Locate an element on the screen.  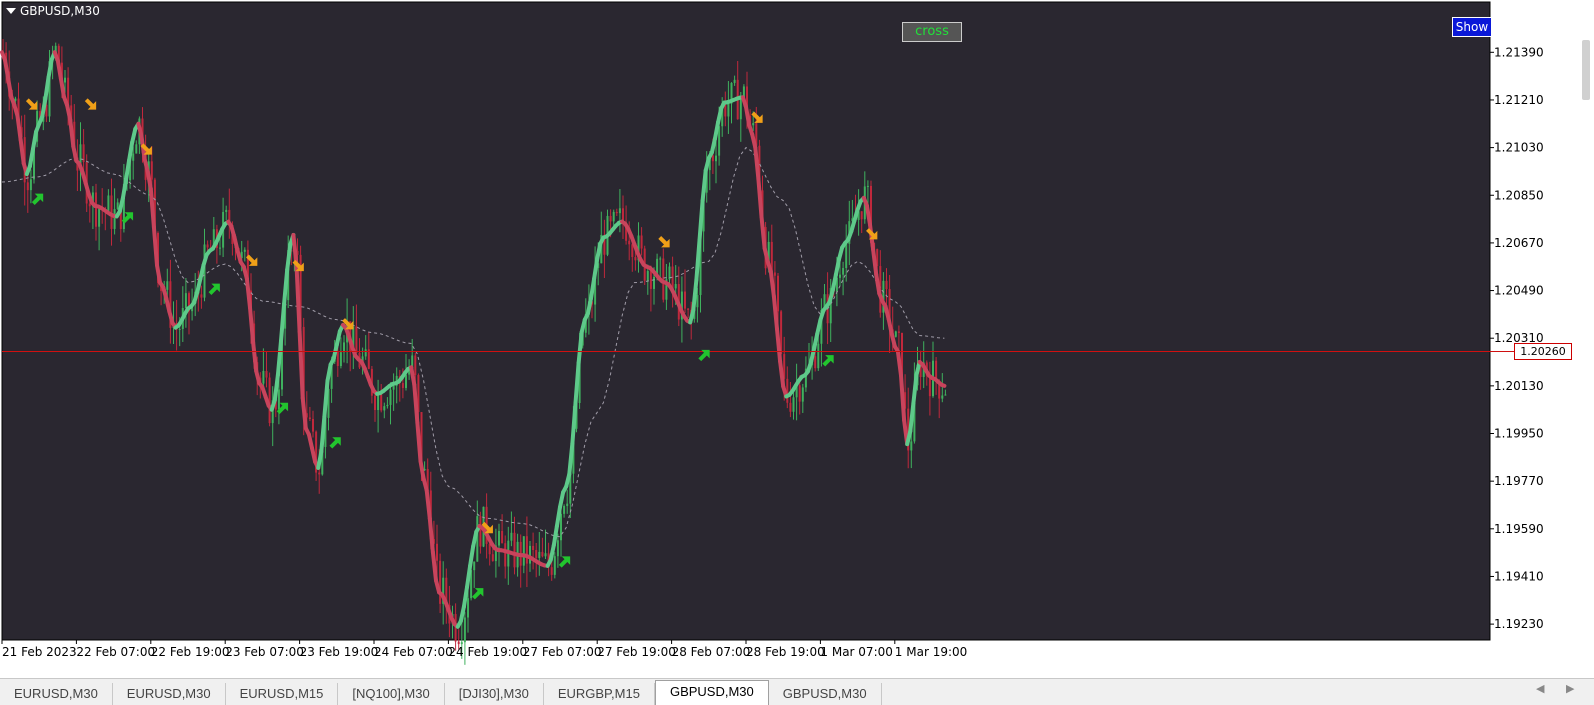
tab-eurusd-m30-0: EURUSD,M30 is located at coordinates (56, 694).